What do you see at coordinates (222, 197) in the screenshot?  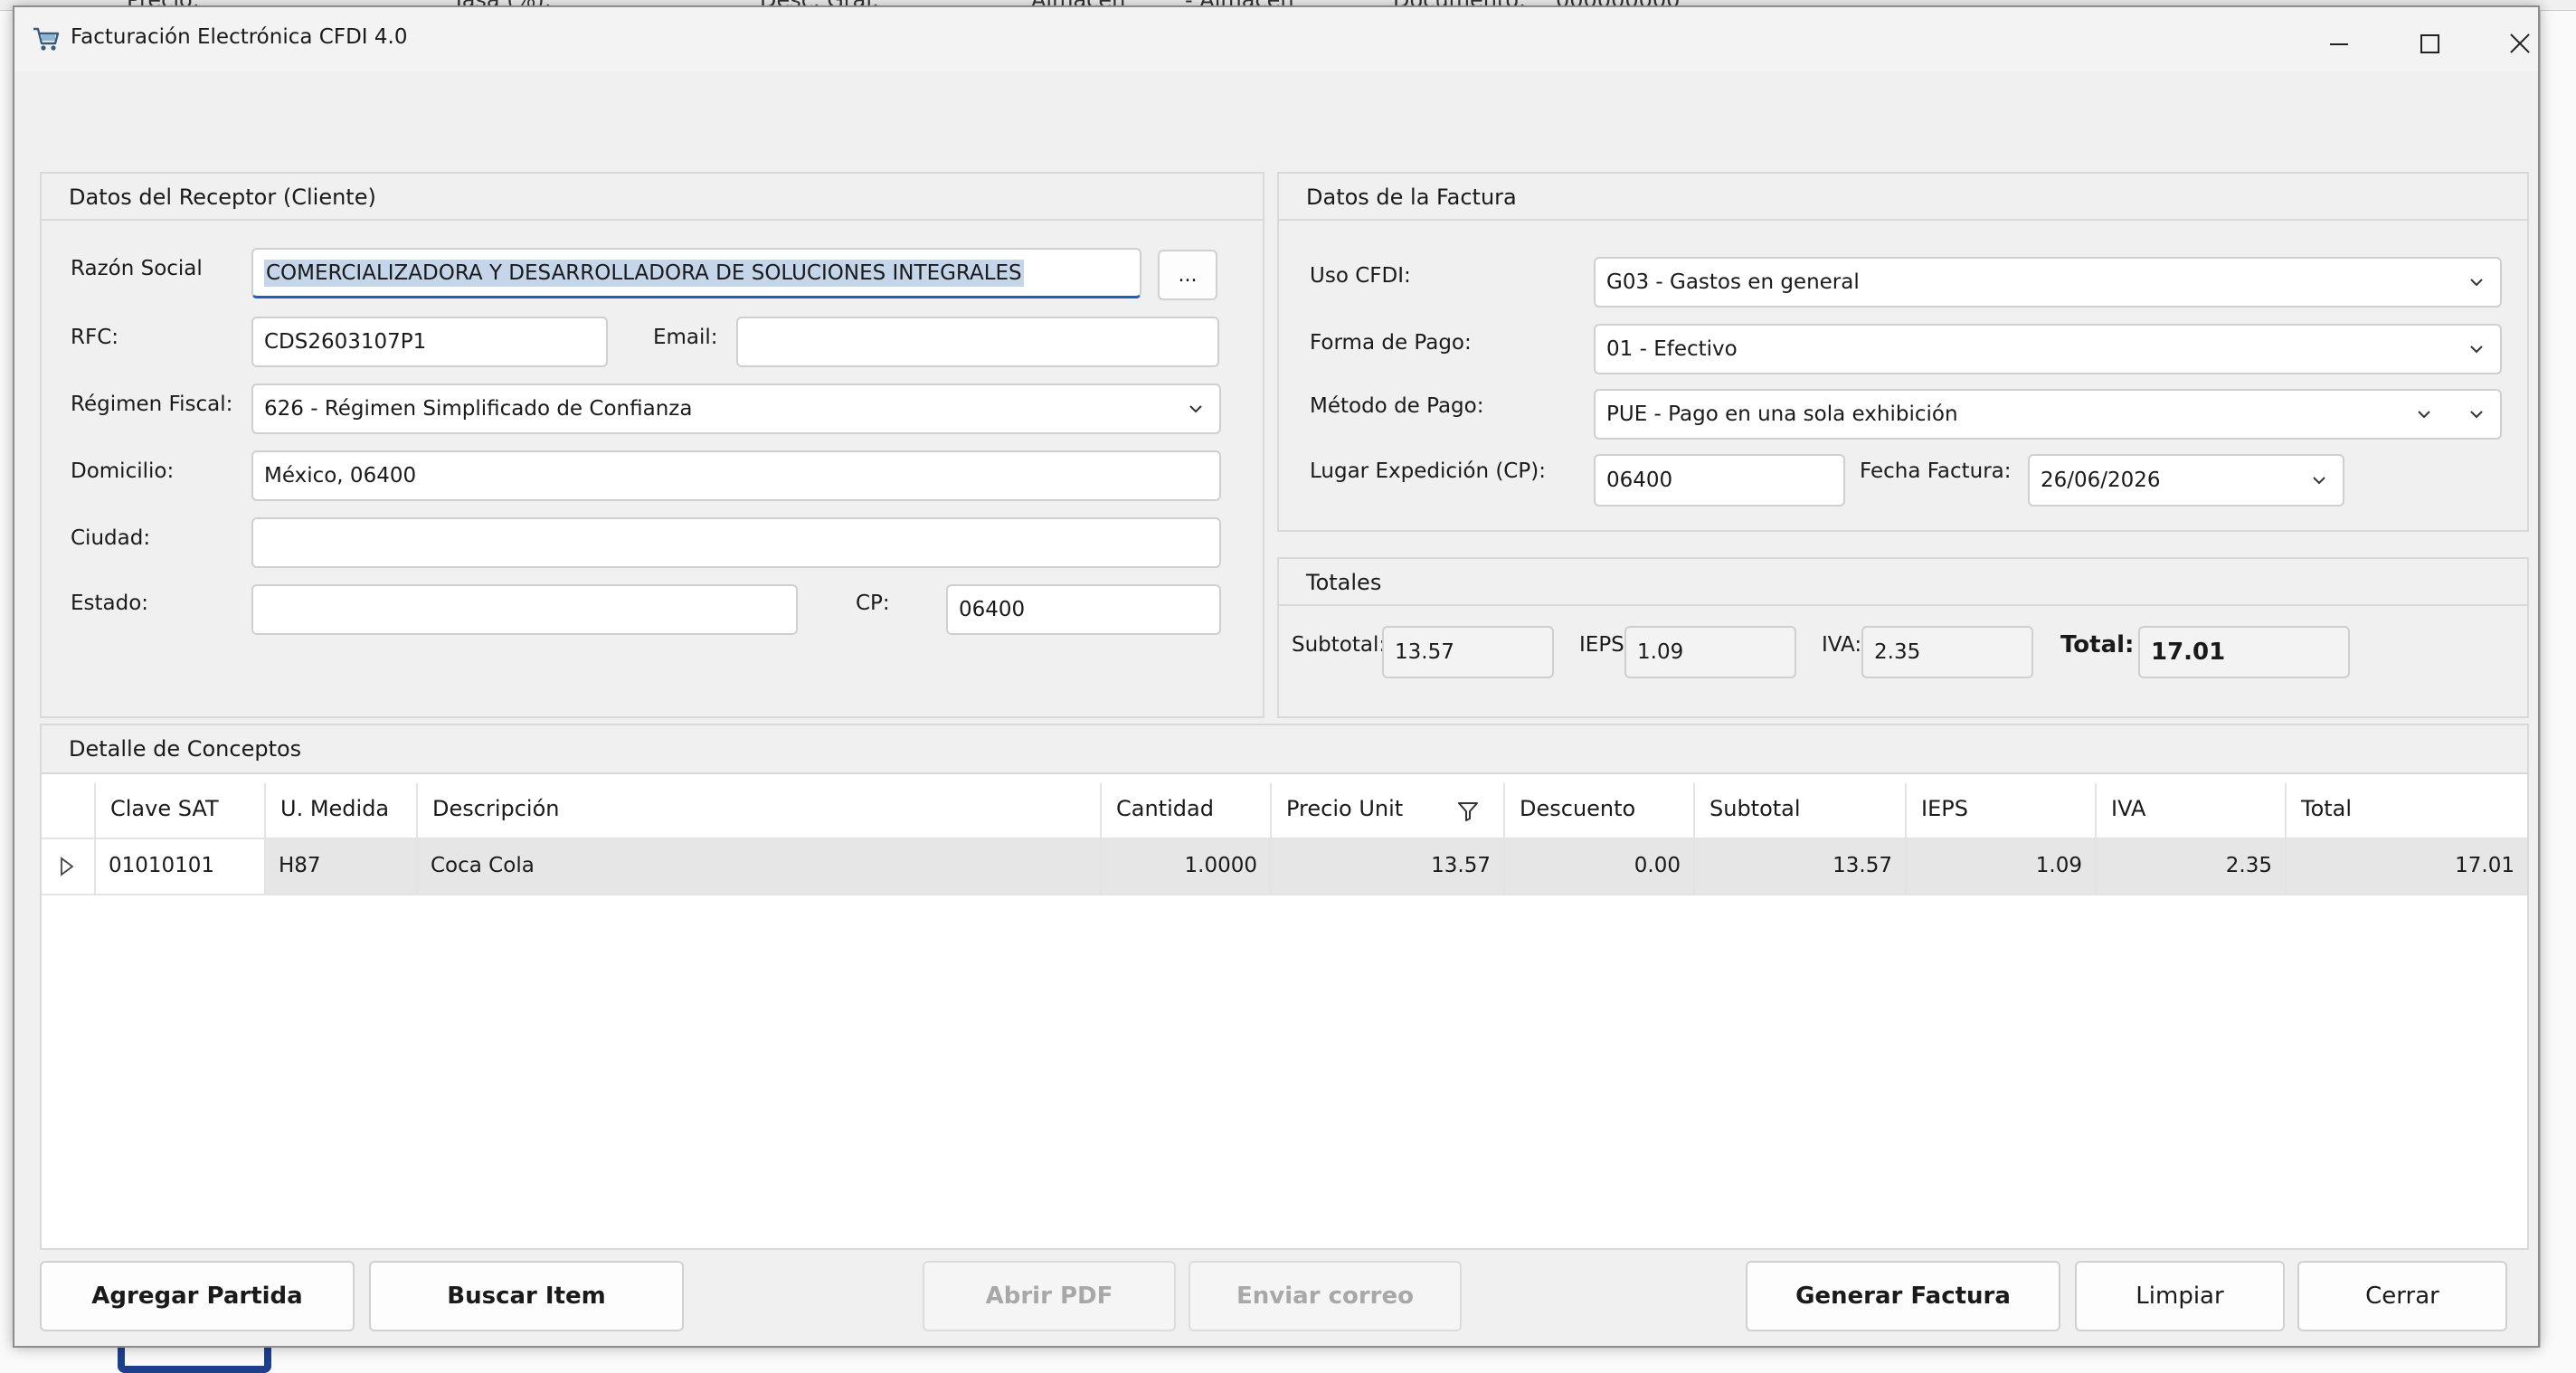 I see `receptor-group-title: Datos del Receptor (Cliente)` at bounding box center [222, 197].